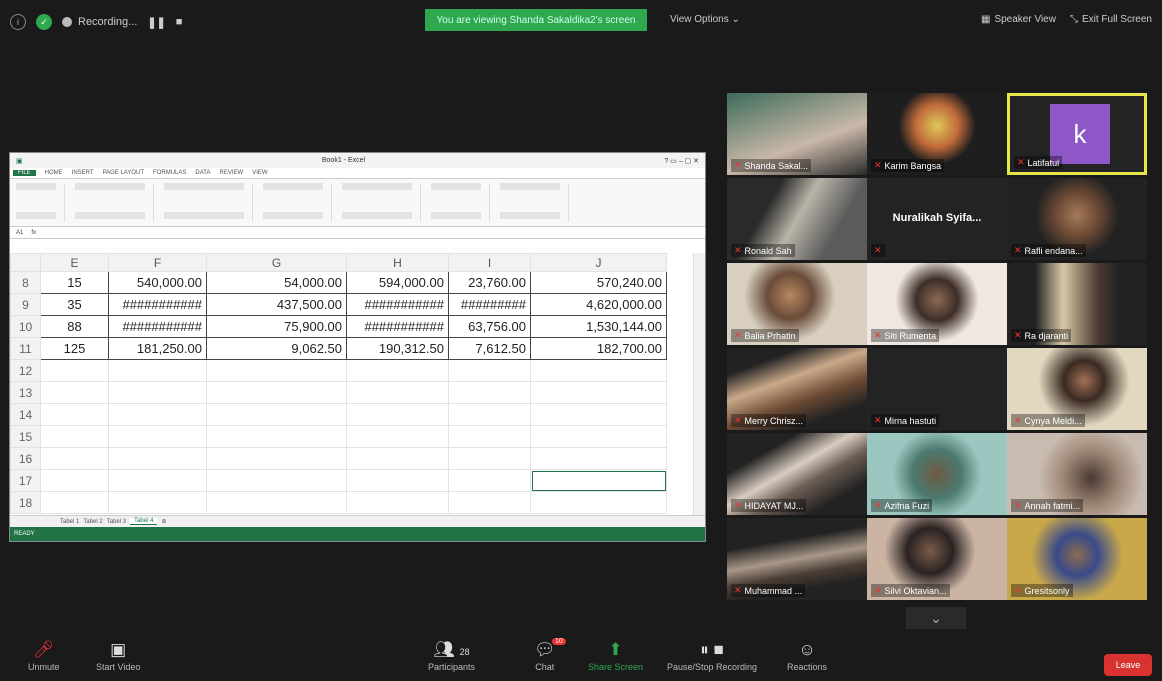 The height and width of the screenshot is (681, 1162). What do you see at coordinates (25, 326) in the screenshot?
I see `row-header: 10` at bounding box center [25, 326].